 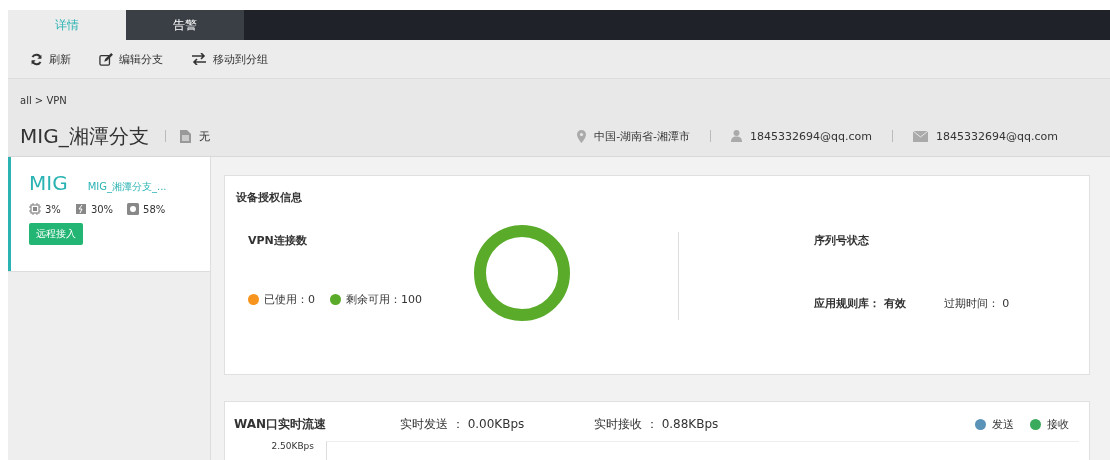 What do you see at coordinates (582, 136) in the screenshot?
I see `location-pin-icon` at bounding box center [582, 136].